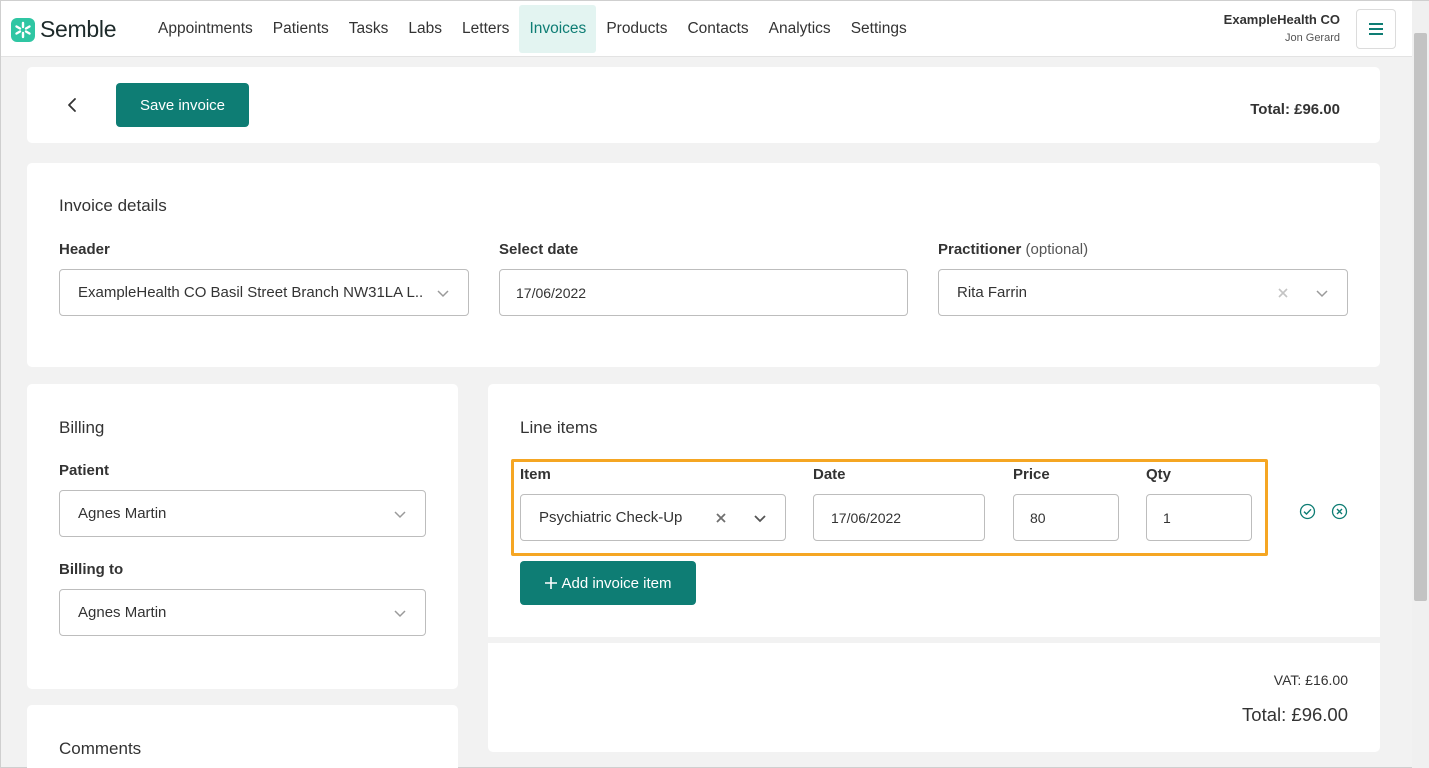  I want to click on back-button, so click(73, 105).